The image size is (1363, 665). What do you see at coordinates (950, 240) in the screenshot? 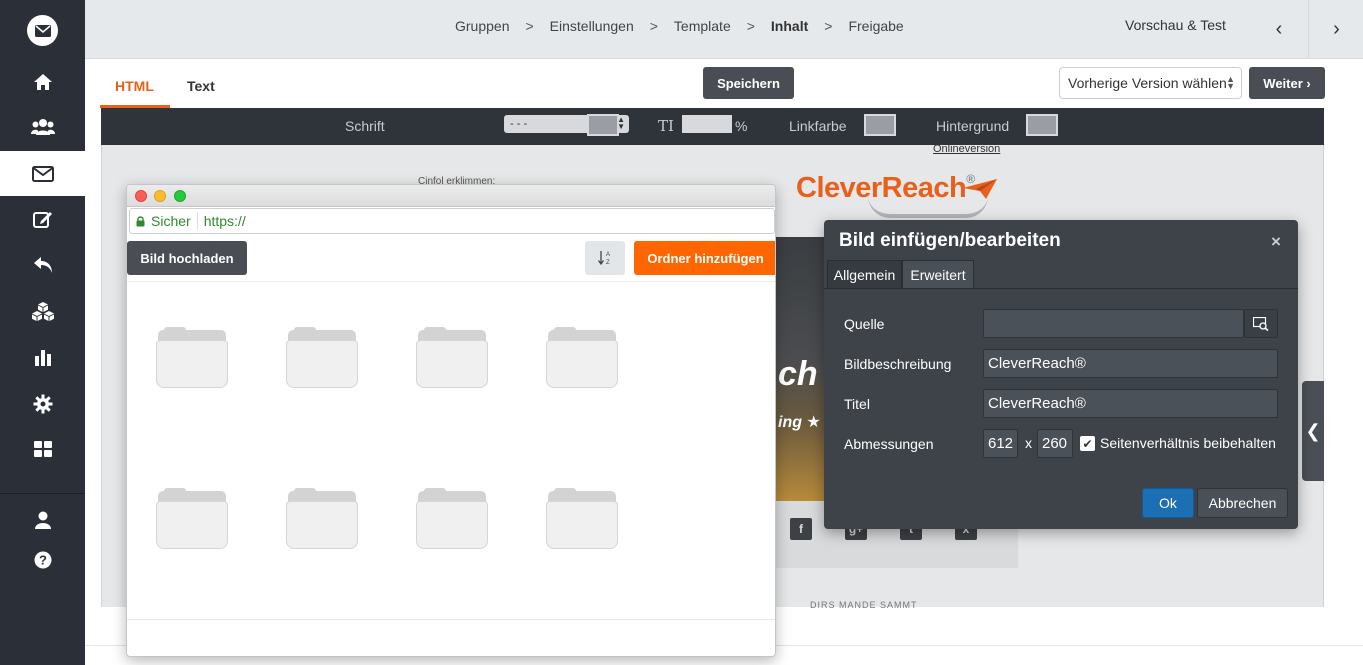
I see `dialog-title: Bild einfügen/bearbeiten` at bounding box center [950, 240].